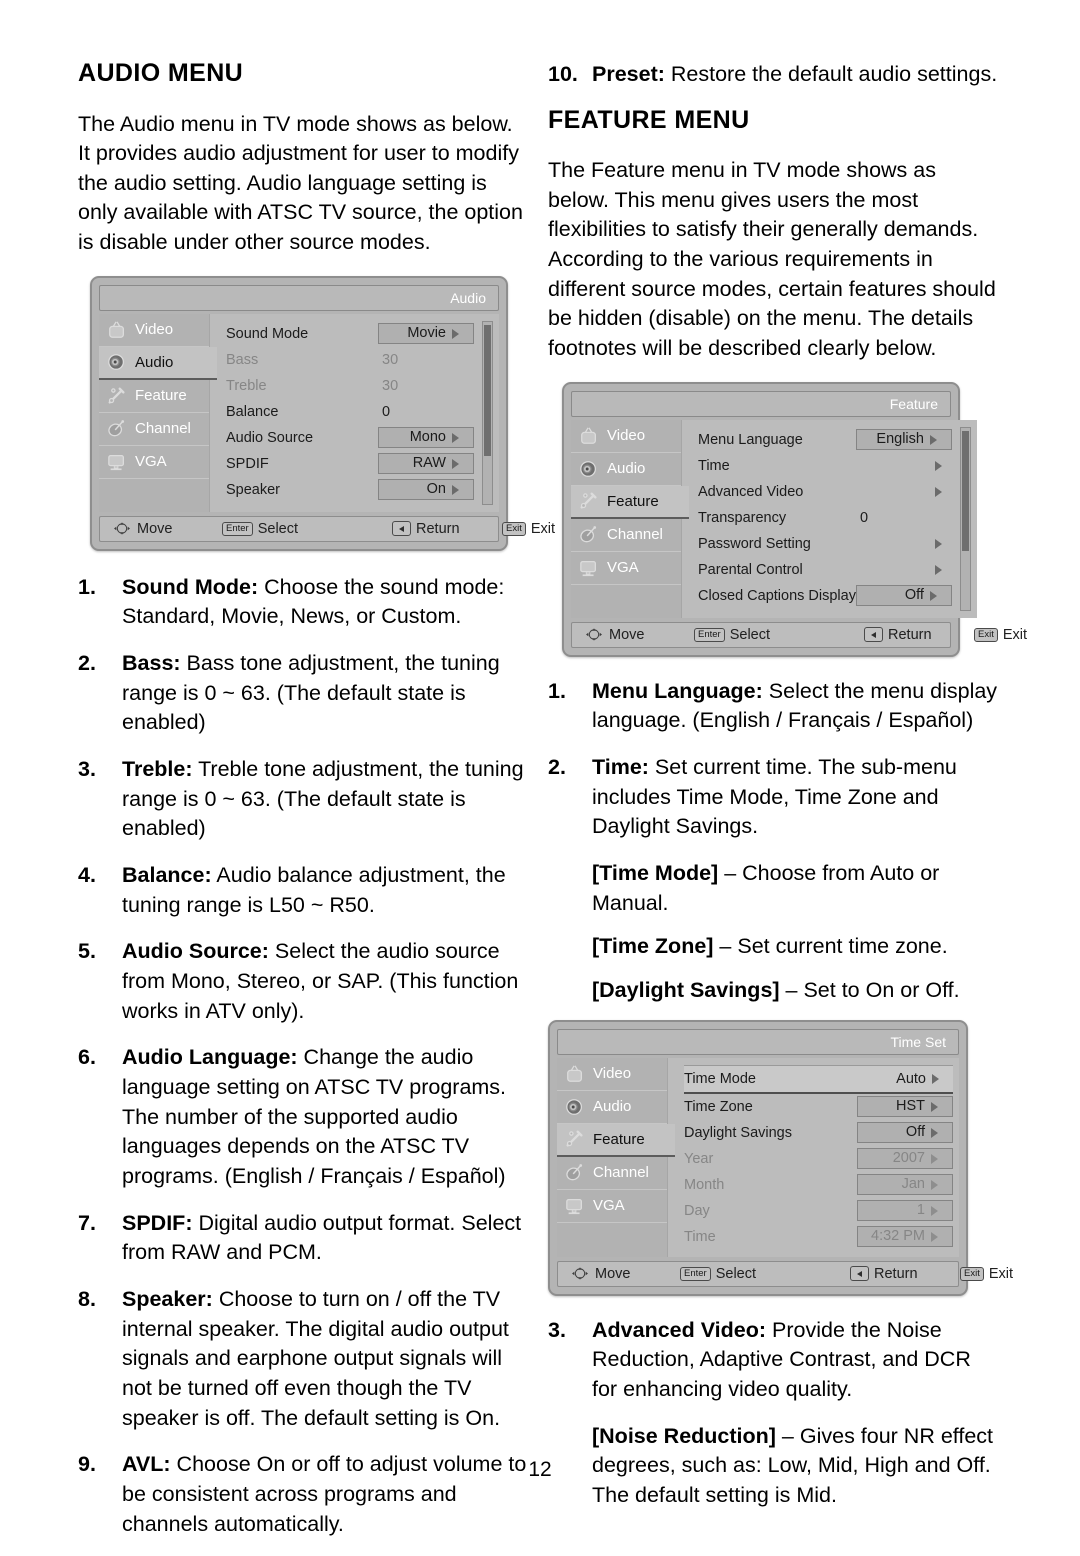  Describe the element at coordinates (738, 1132) in the screenshot. I see `osd-row-label: Daylight Savings` at that location.